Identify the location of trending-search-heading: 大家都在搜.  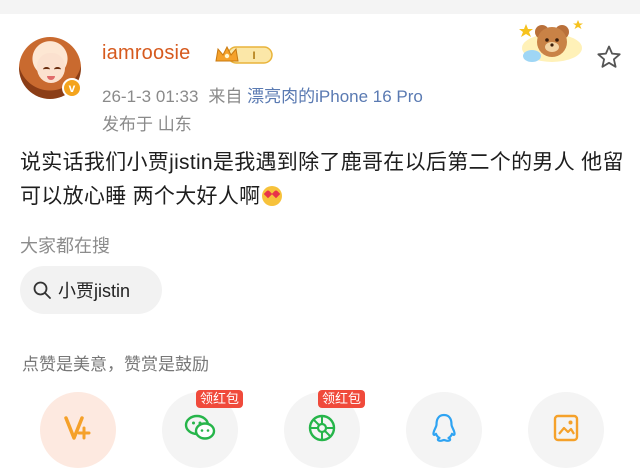
(65, 246).